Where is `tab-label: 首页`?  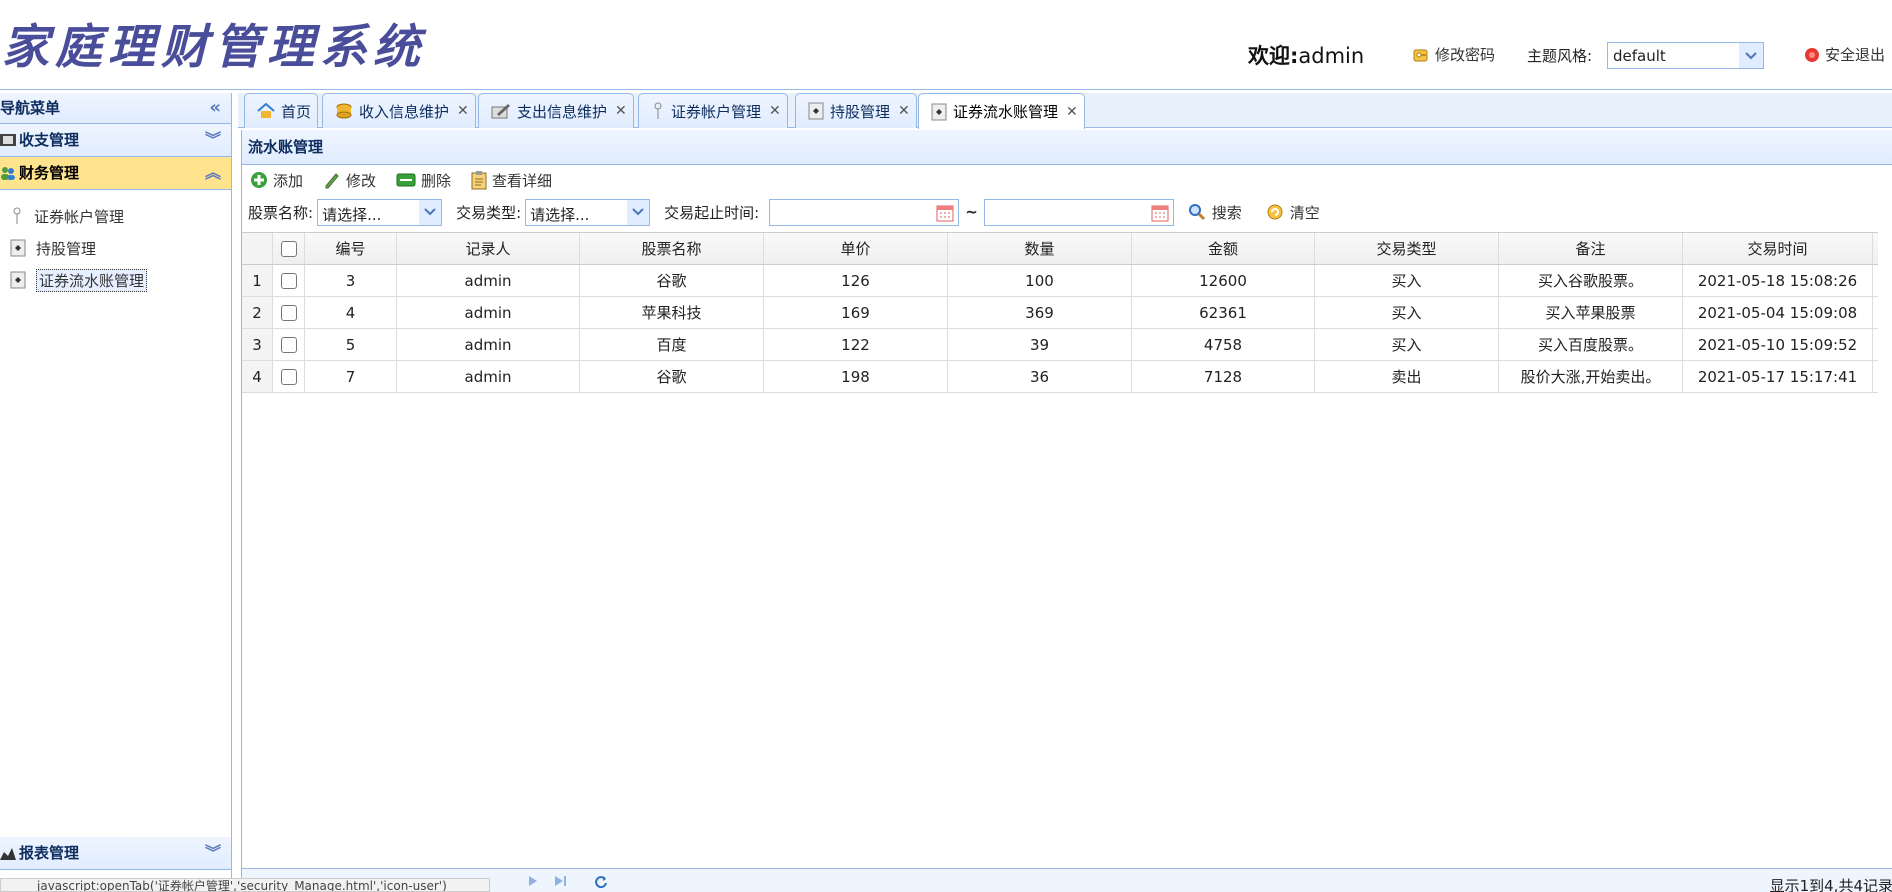 tab-label: 首页 is located at coordinates (296, 111).